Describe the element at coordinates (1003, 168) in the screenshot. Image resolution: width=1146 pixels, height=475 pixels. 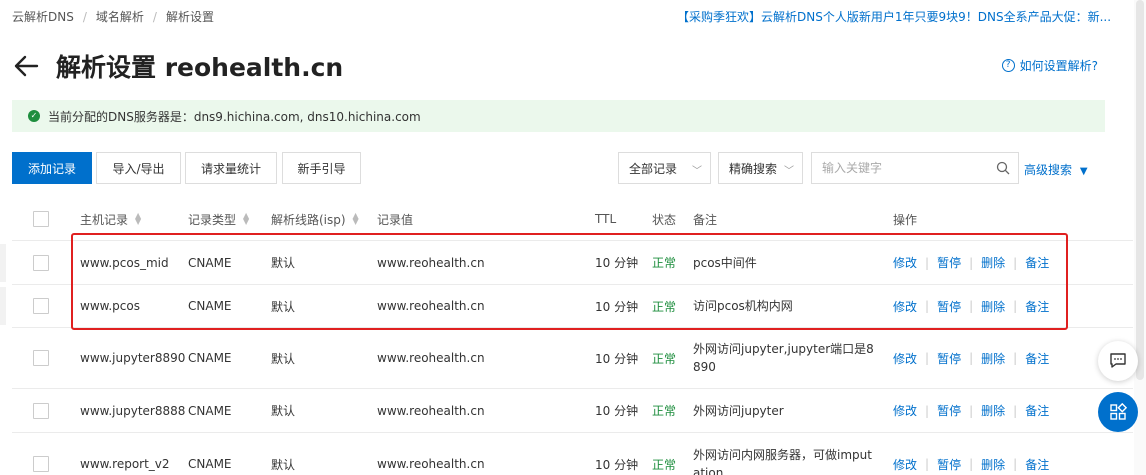
I see `search-icon` at that location.